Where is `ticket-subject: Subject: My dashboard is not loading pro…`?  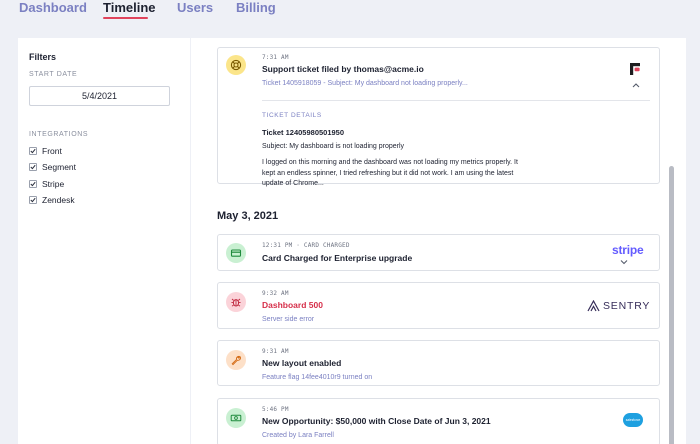
ticket-subject: Subject: My dashboard is not loading pro… is located at coordinates (333, 146).